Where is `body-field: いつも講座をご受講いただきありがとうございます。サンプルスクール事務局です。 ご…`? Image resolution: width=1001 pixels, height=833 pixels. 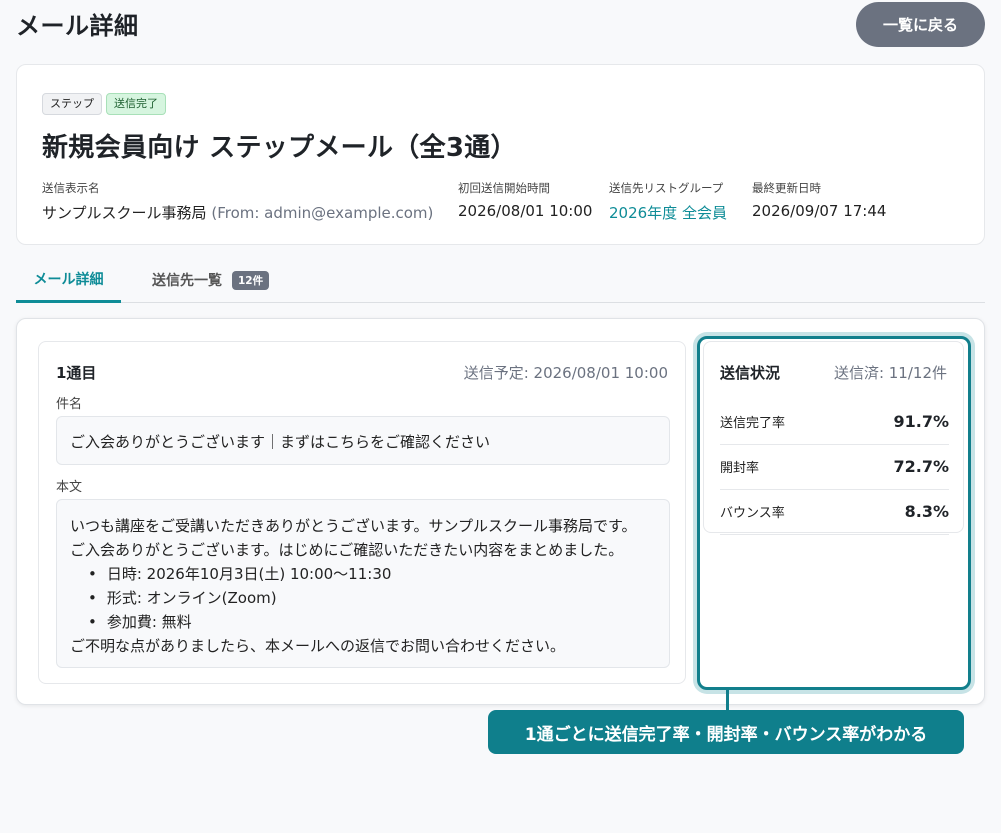 body-field: いつも講座をご受講いただきありがとうございます。サンプルスクール事務局です。 ご… is located at coordinates (363, 583).